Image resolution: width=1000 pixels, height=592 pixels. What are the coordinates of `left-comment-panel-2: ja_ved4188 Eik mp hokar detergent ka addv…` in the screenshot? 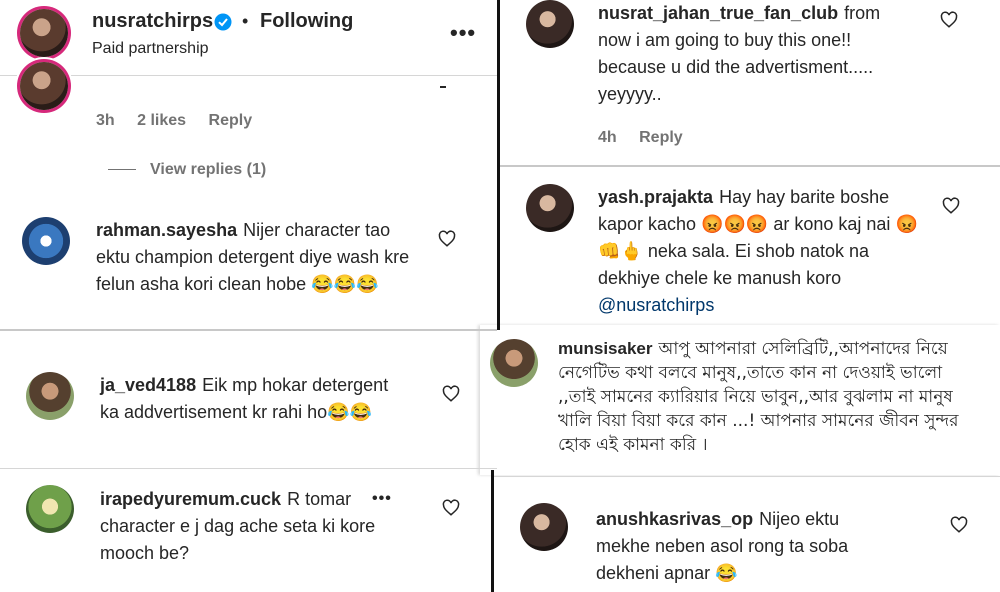 It's located at (248, 399).